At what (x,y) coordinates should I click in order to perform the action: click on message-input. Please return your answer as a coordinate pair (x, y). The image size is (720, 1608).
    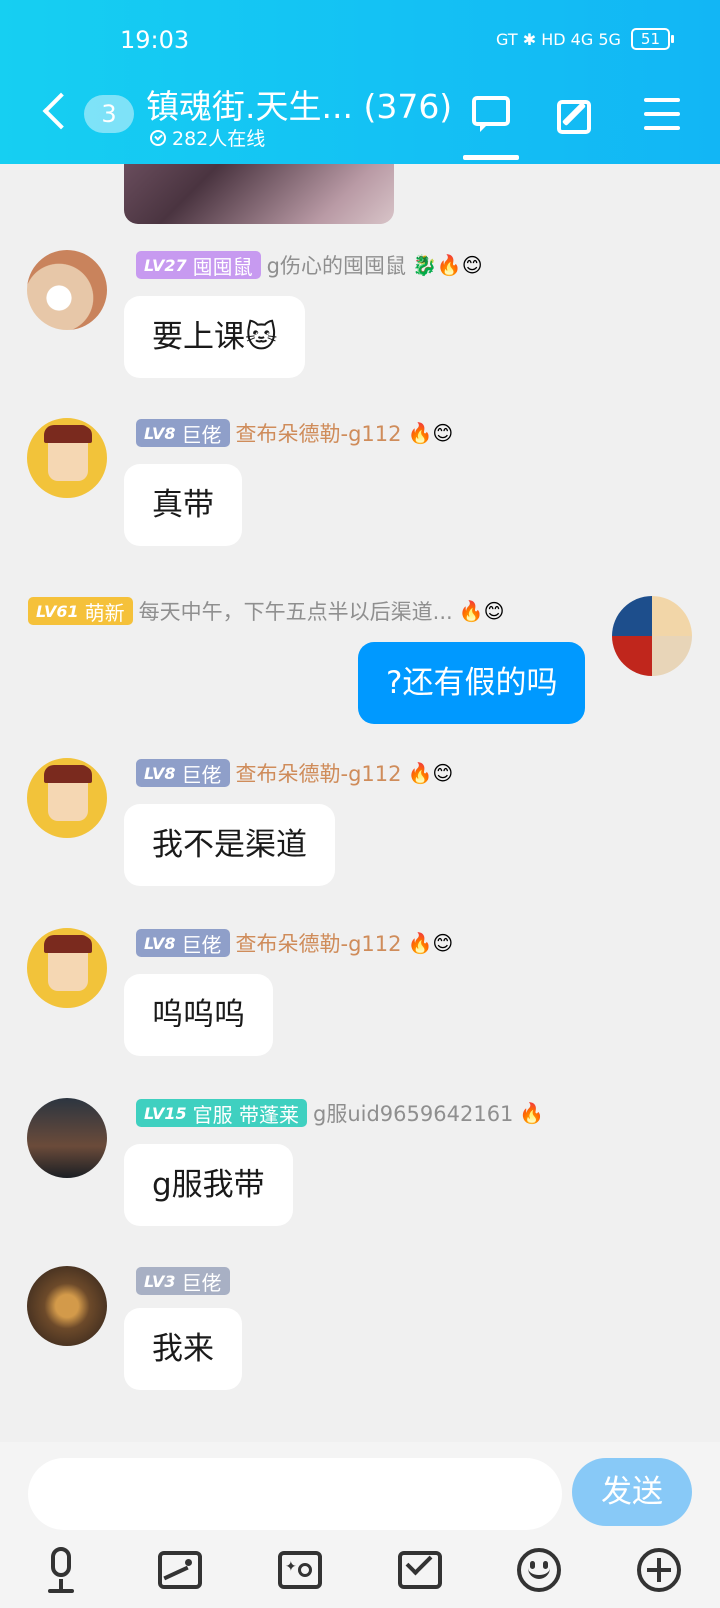
    Looking at the image, I should click on (295, 1494).